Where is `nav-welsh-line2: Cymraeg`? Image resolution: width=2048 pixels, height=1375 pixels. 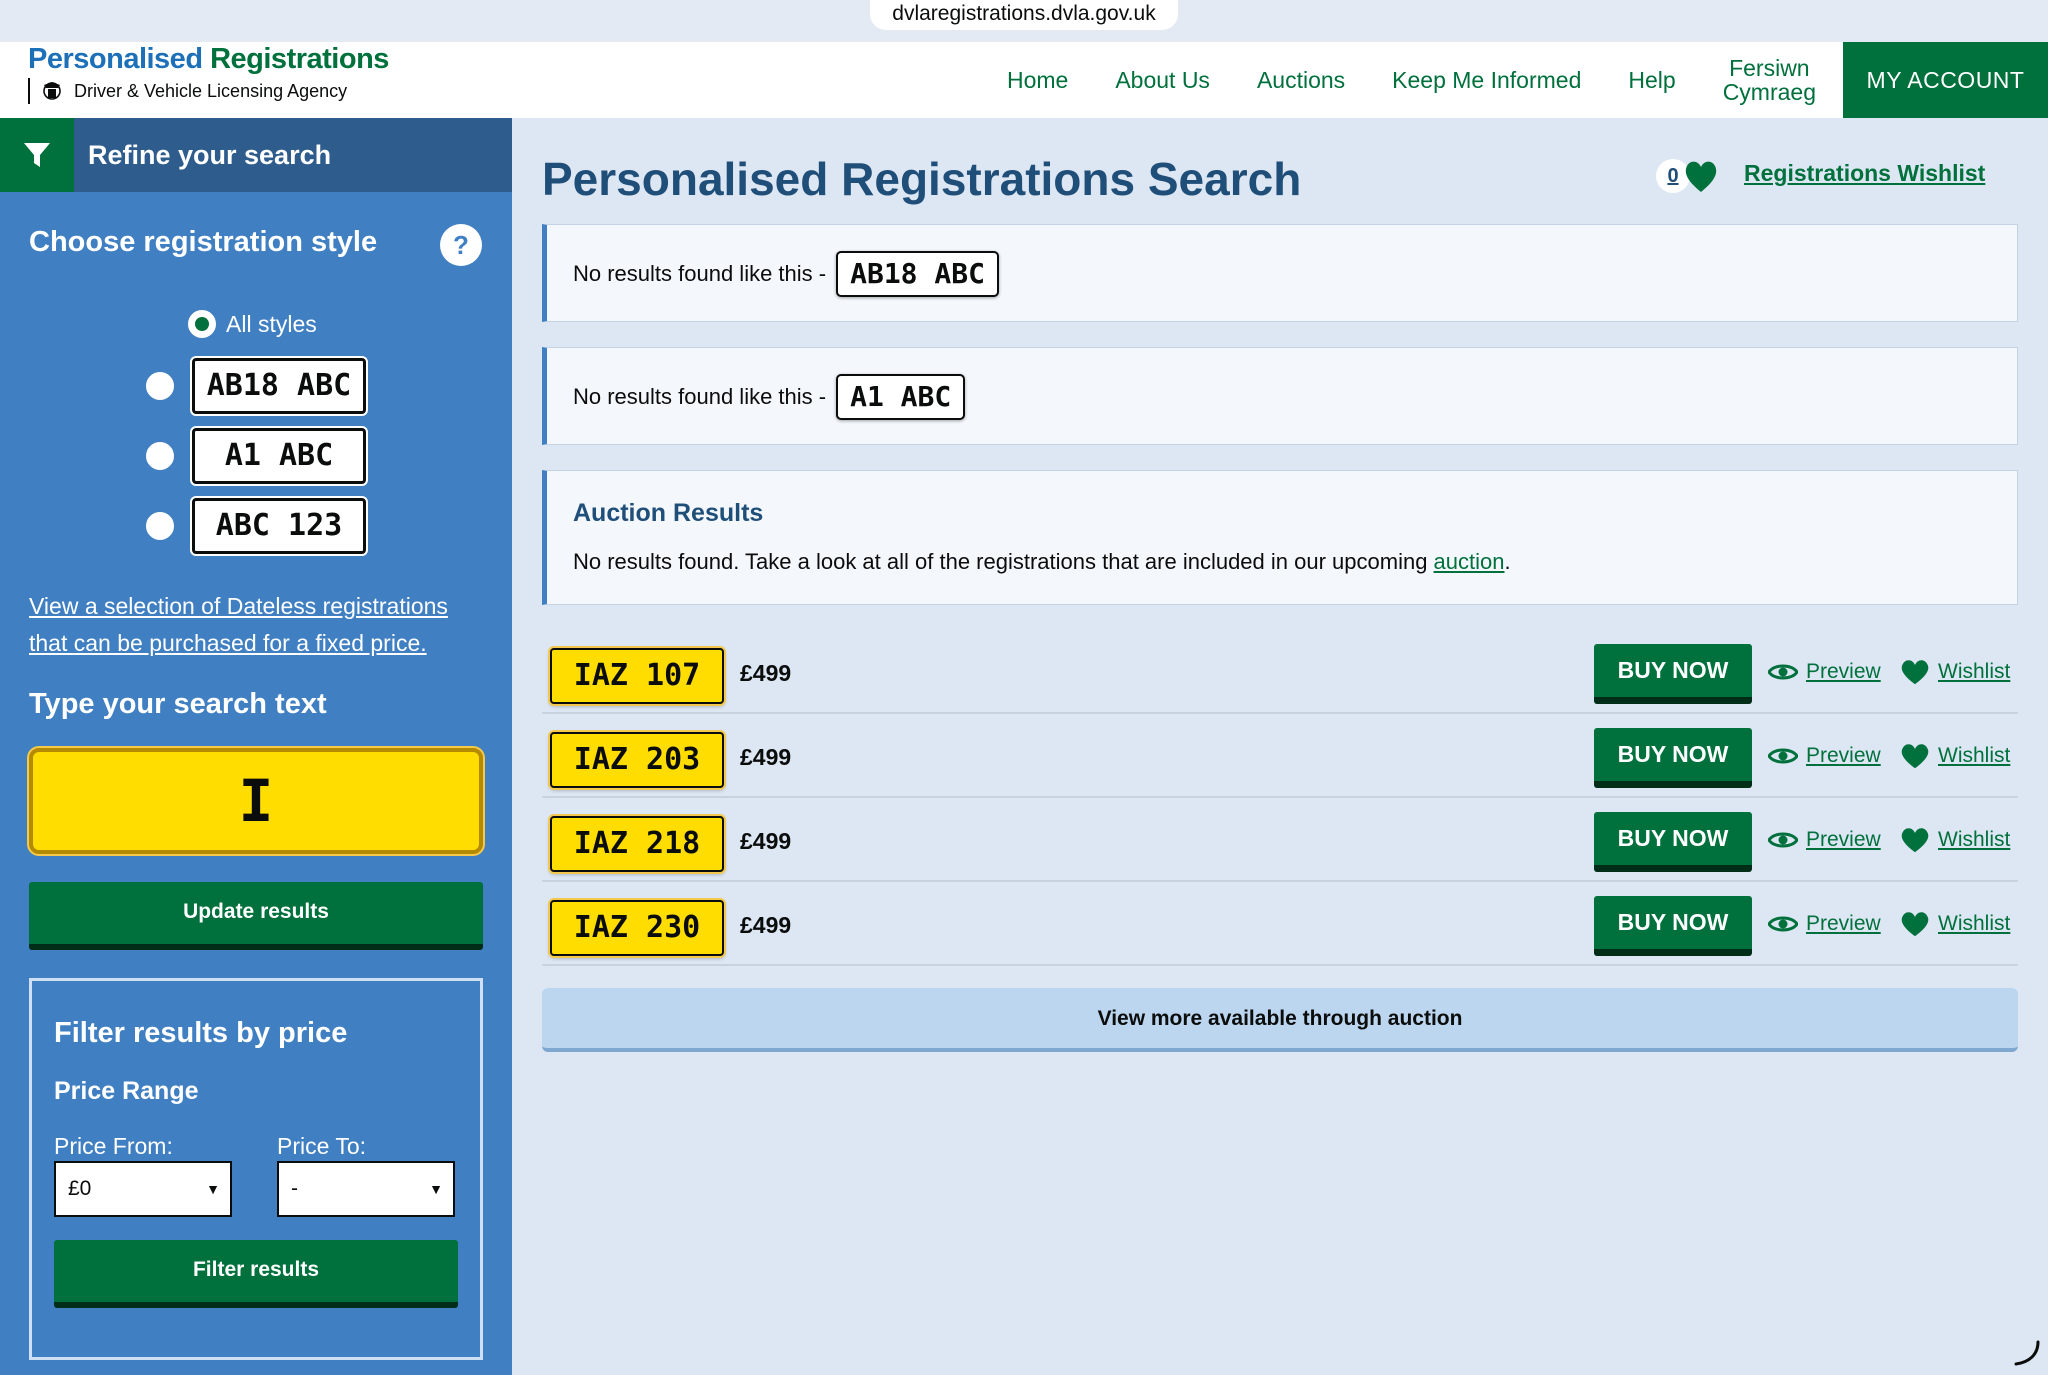 nav-welsh-line2: Cymraeg is located at coordinates (1769, 92).